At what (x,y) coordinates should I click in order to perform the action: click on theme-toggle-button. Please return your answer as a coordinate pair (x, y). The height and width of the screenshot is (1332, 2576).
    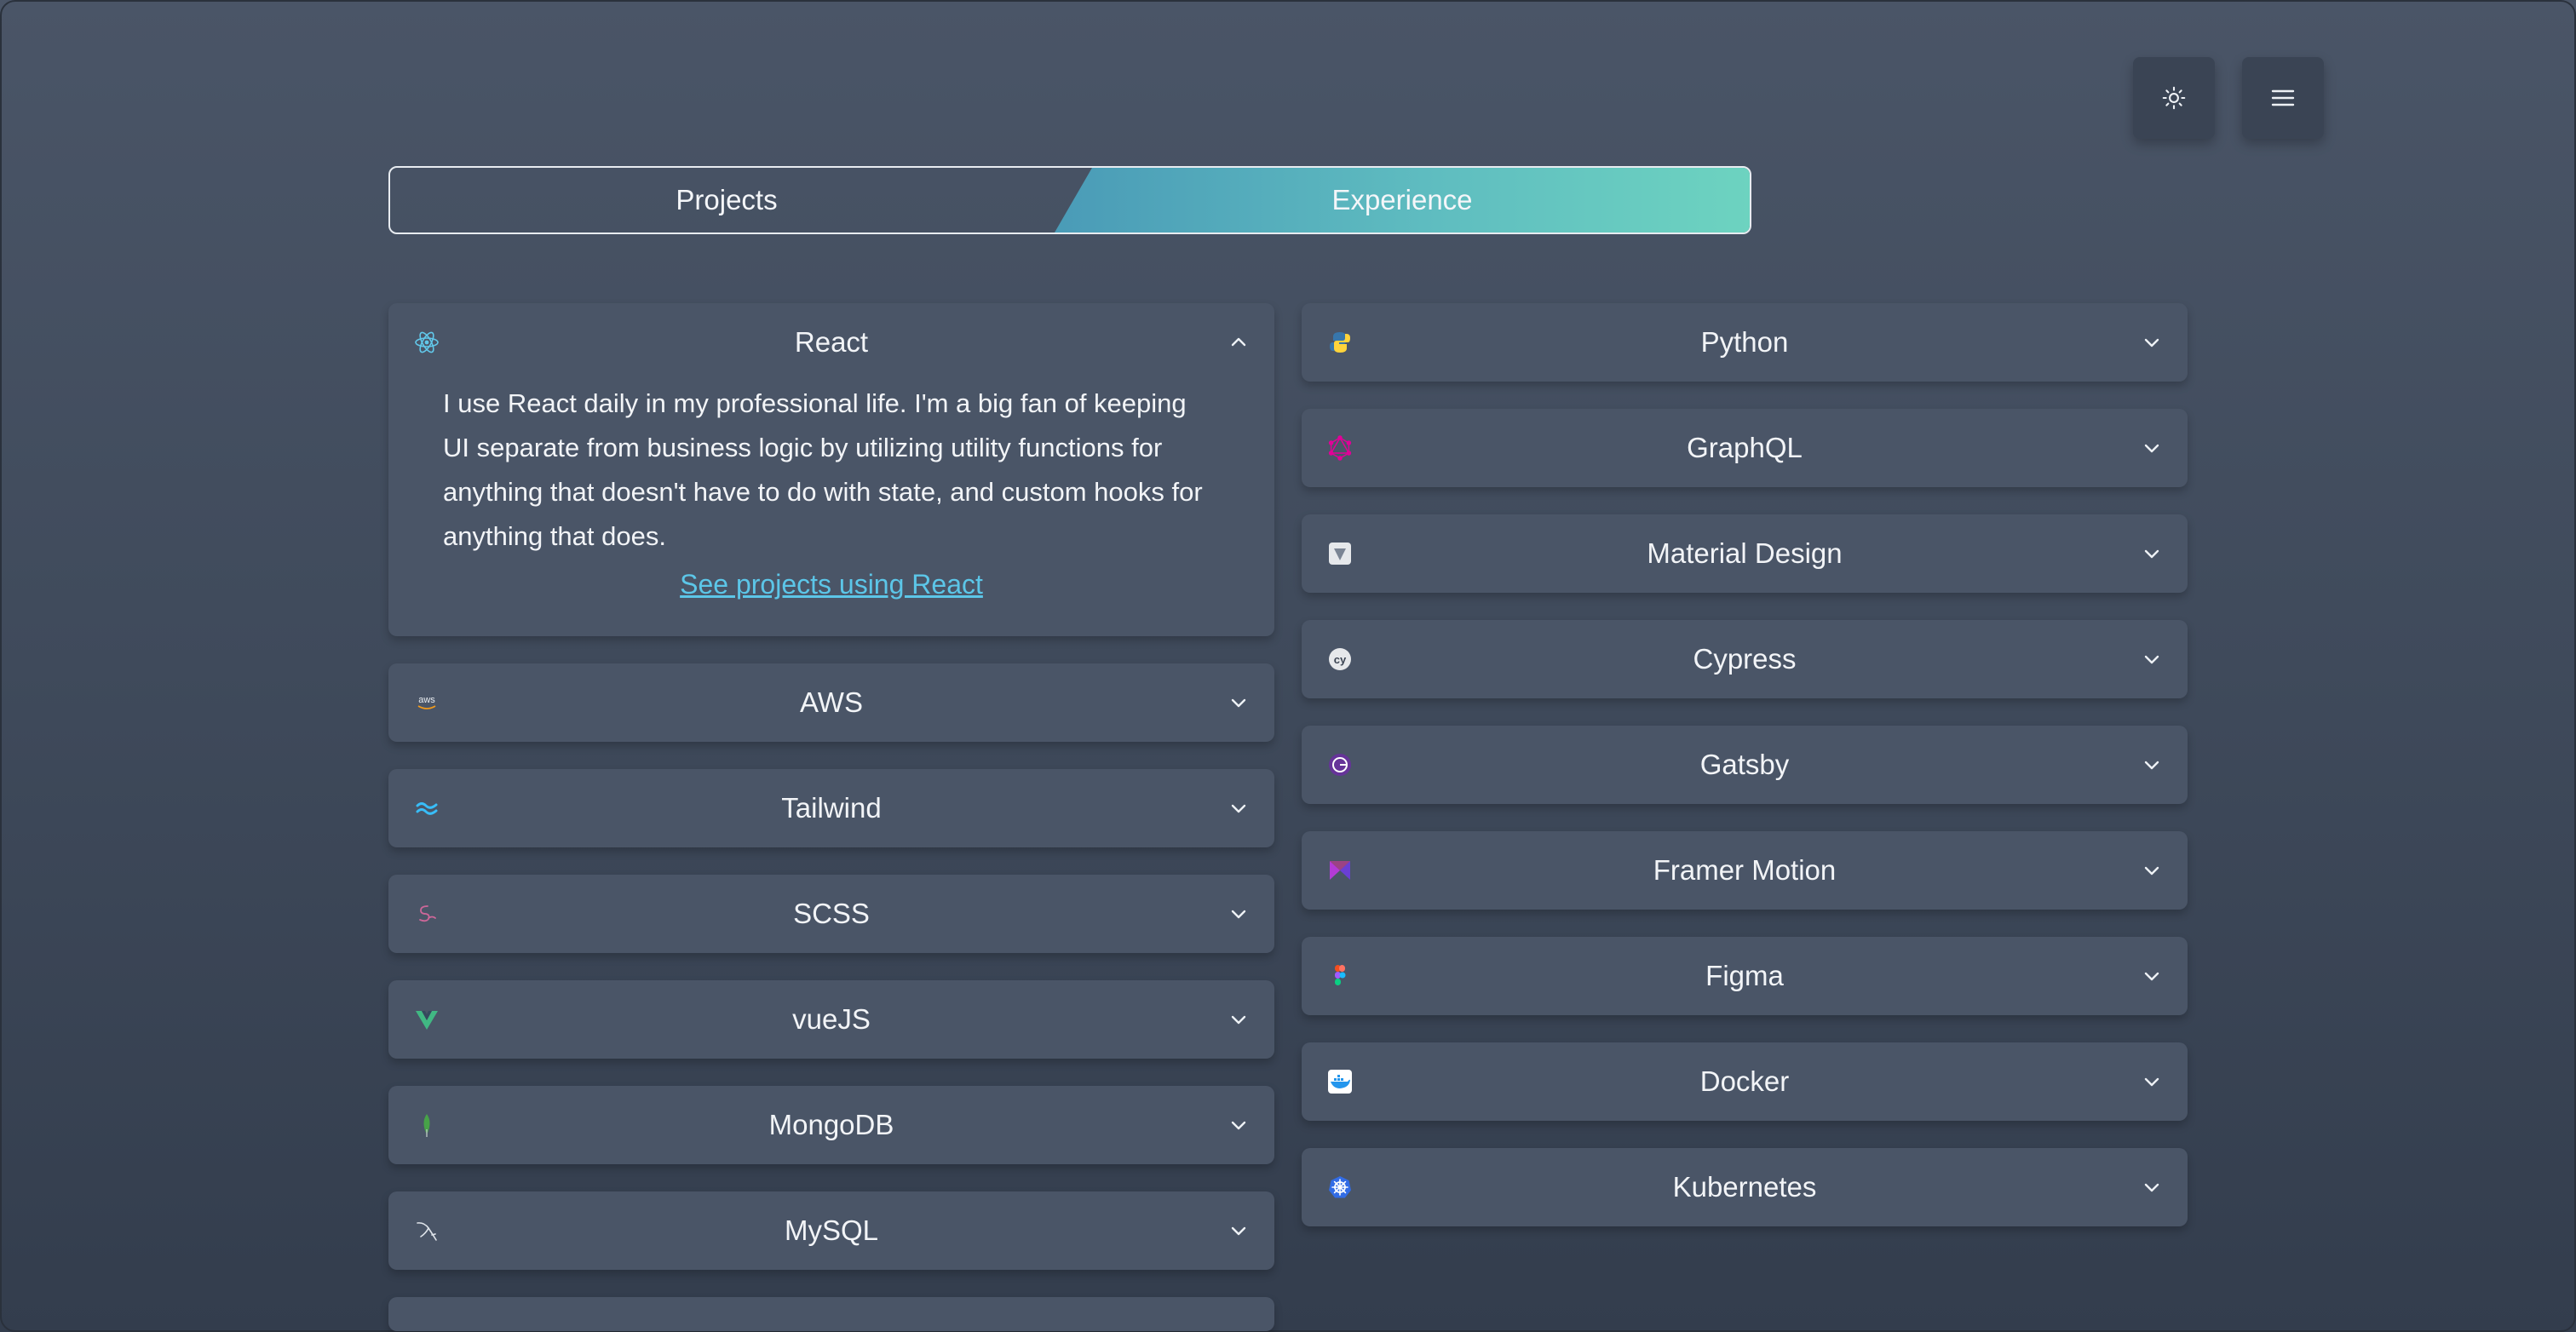
    Looking at the image, I should click on (2174, 98).